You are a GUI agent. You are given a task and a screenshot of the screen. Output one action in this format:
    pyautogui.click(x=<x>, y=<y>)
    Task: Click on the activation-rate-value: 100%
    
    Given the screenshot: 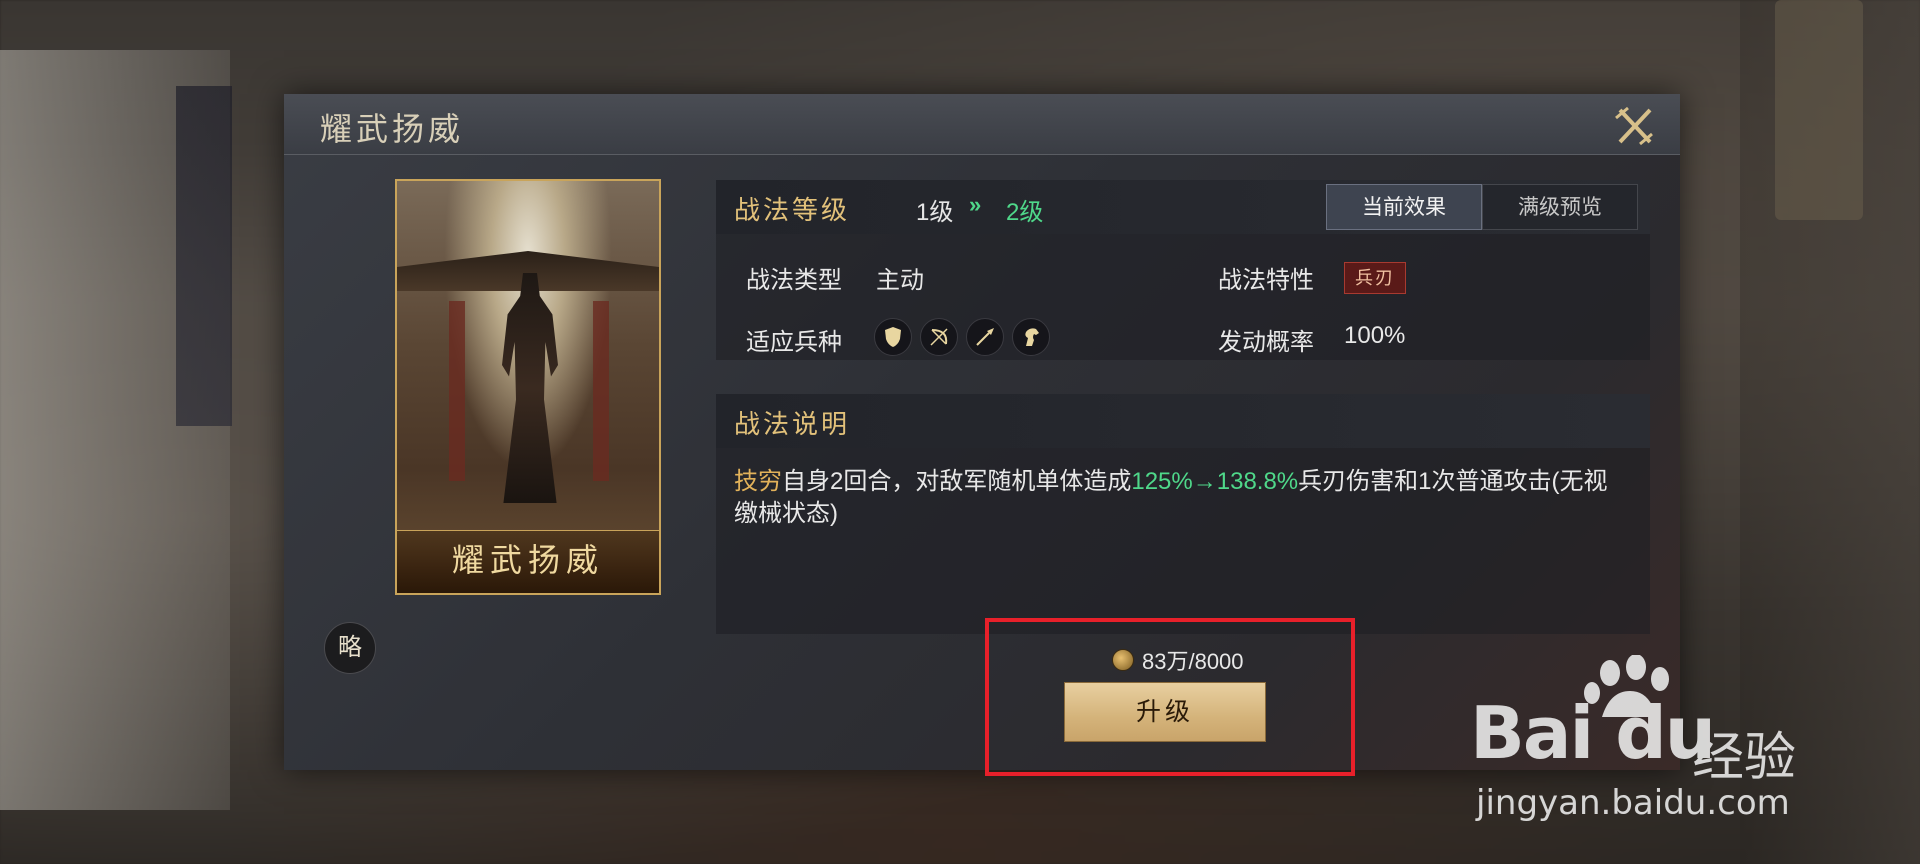 What is the action you would take?
    pyautogui.click(x=1375, y=335)
    